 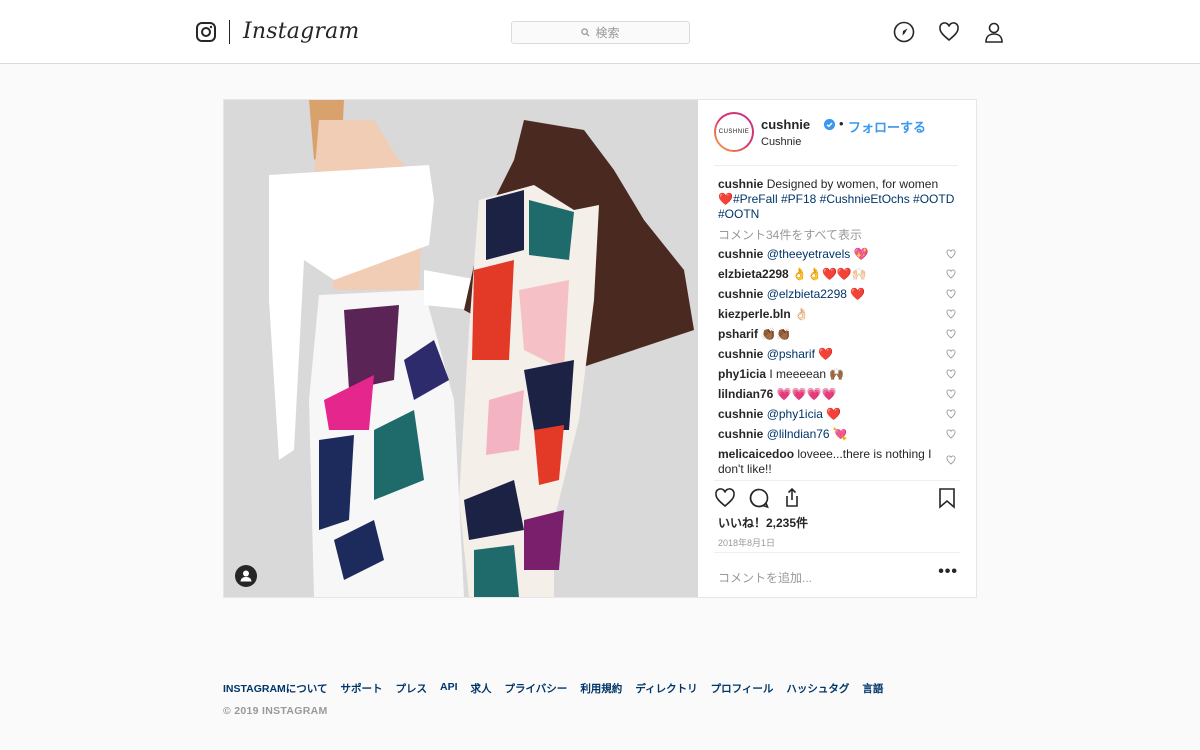 What do you see at coordinates (838, 317) in the screenshot?
I see `comment-item: kiezperle.bln 👌🏻` at bounding box center [838, 317].